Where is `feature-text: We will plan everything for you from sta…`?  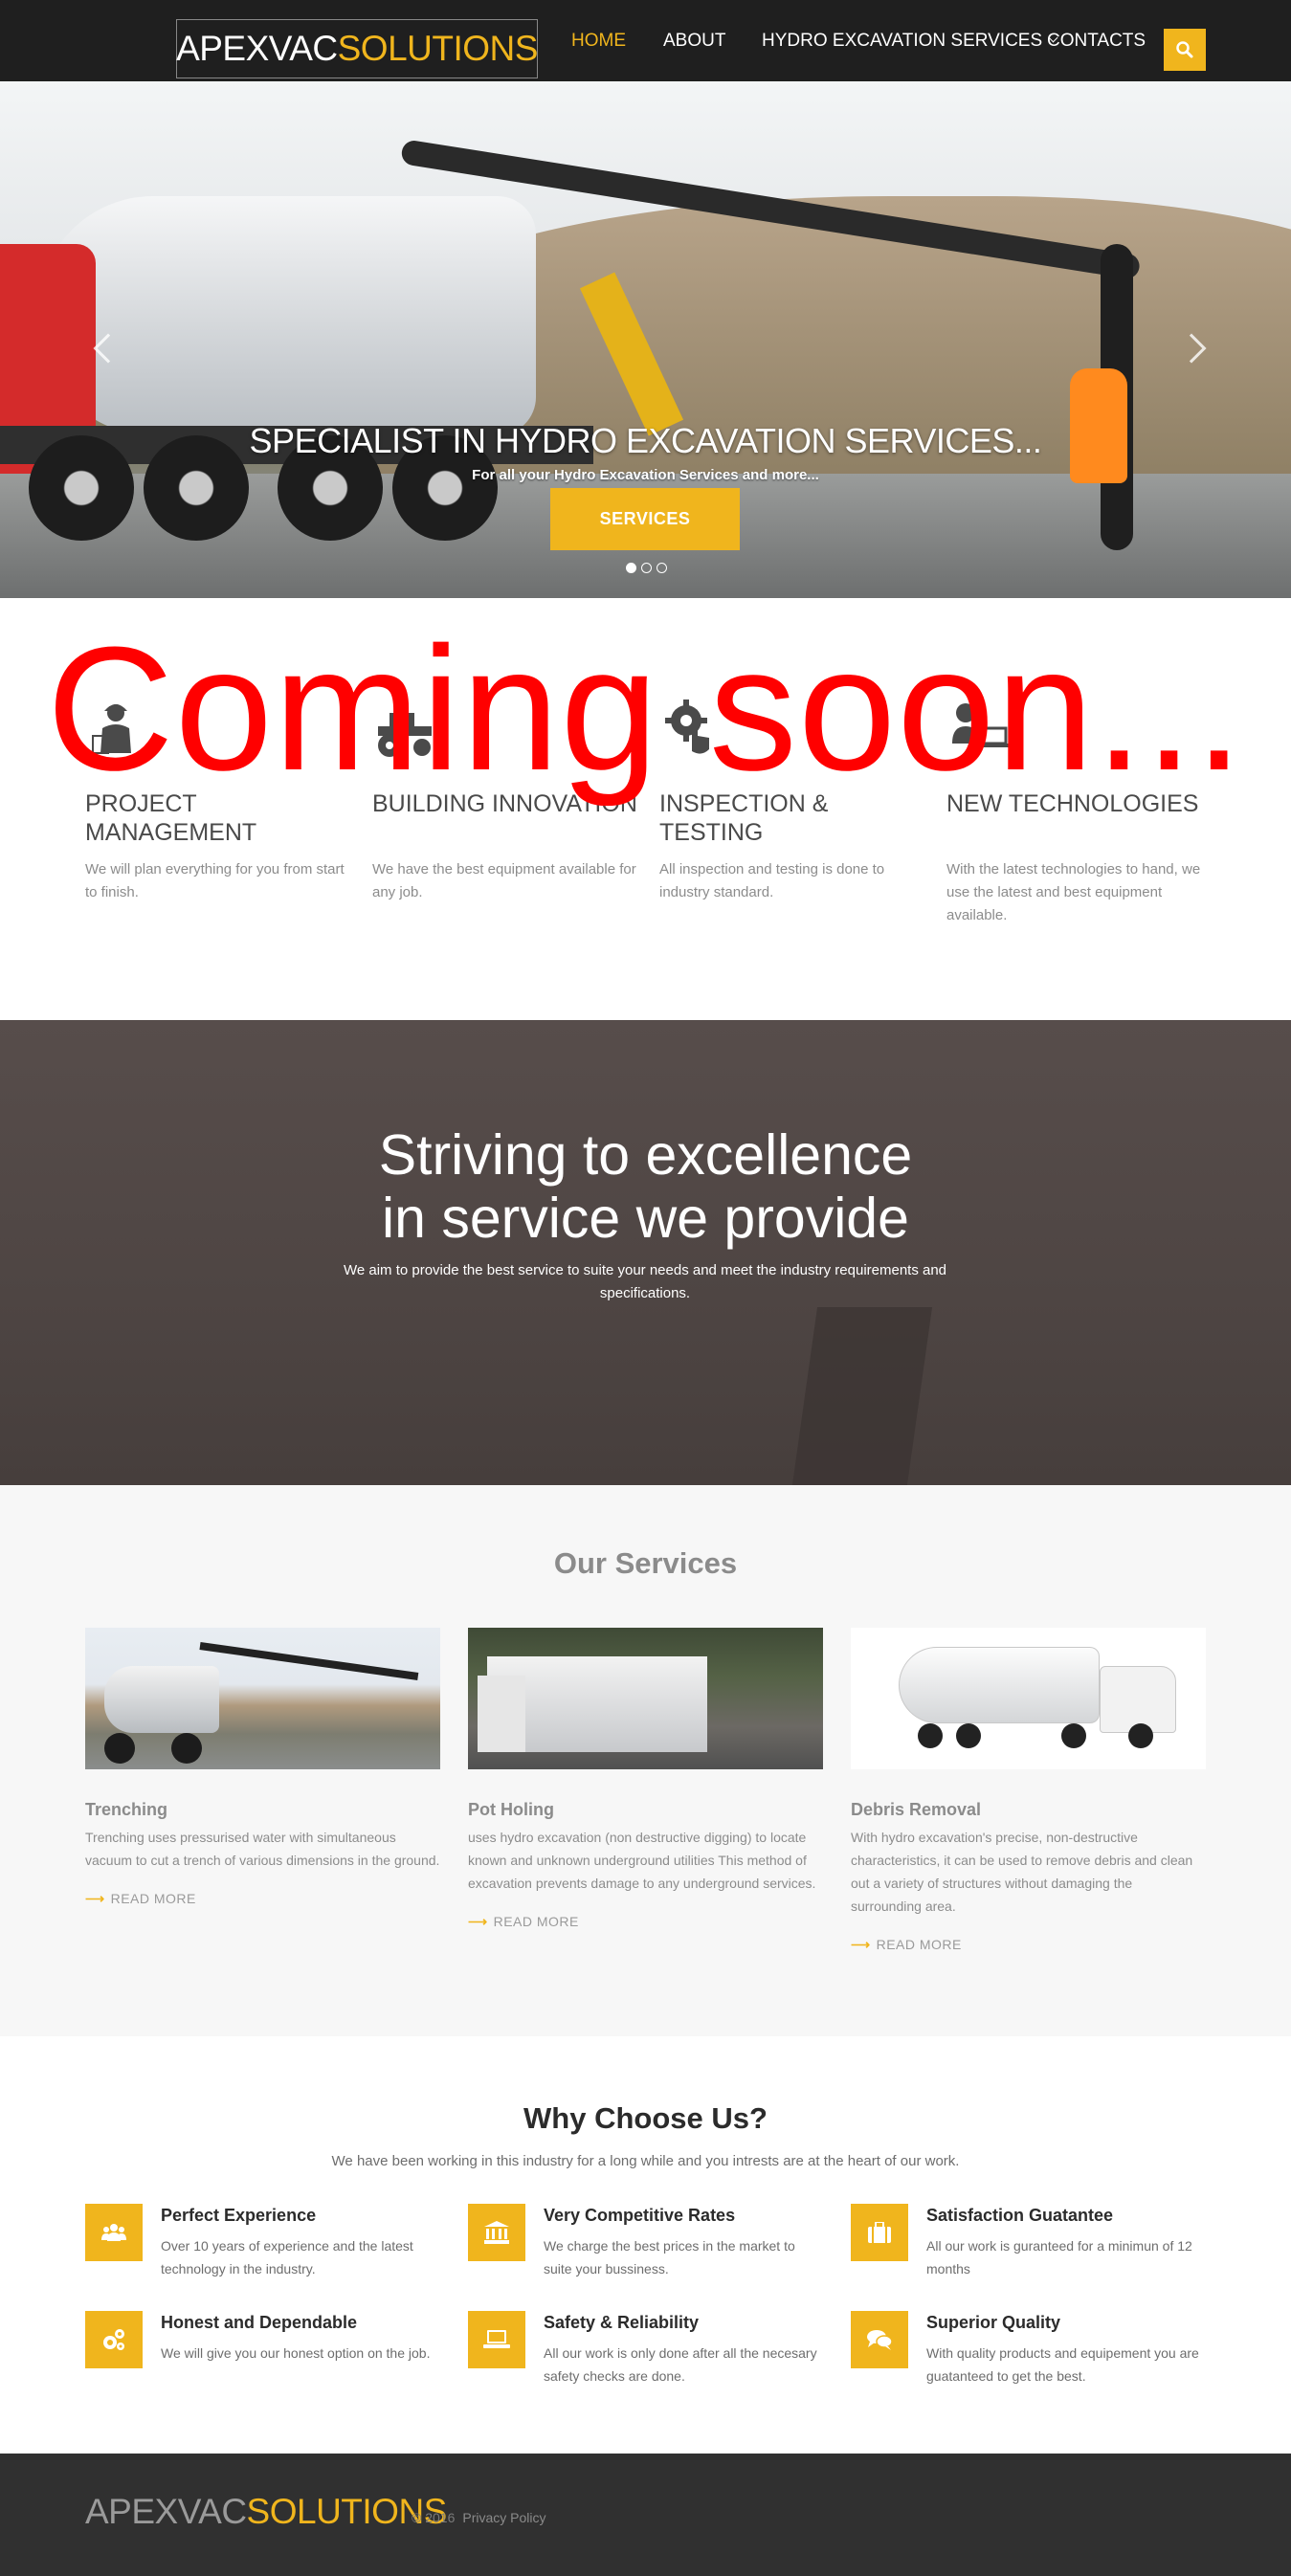 feature-text: We will plan everything for you from sta… is located at coordinates (215, 880).